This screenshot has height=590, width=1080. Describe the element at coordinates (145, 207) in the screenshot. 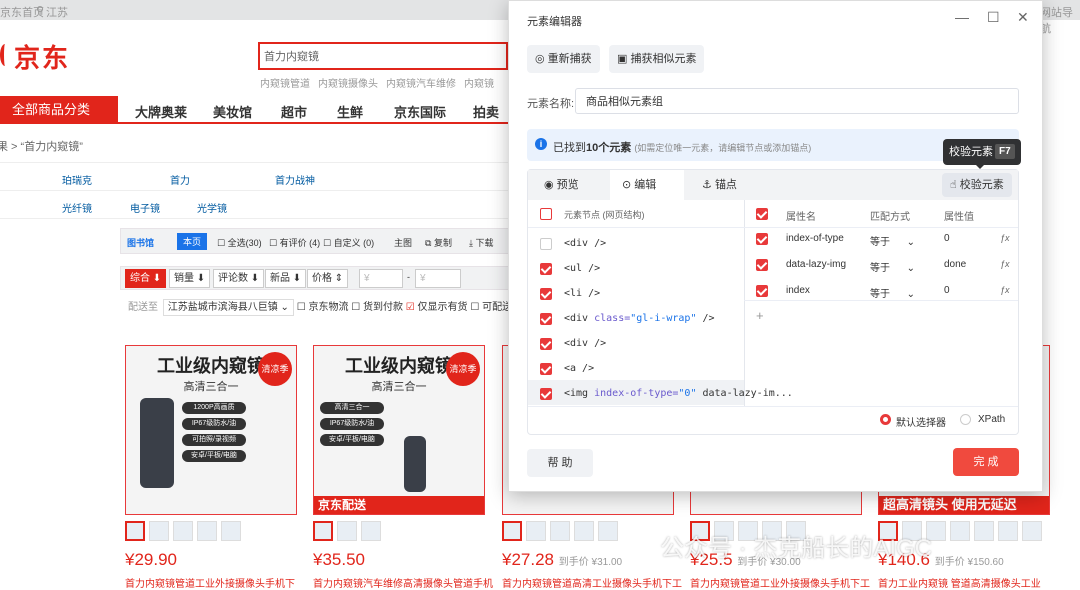

I see `brand-link: 电子镜` at that location.